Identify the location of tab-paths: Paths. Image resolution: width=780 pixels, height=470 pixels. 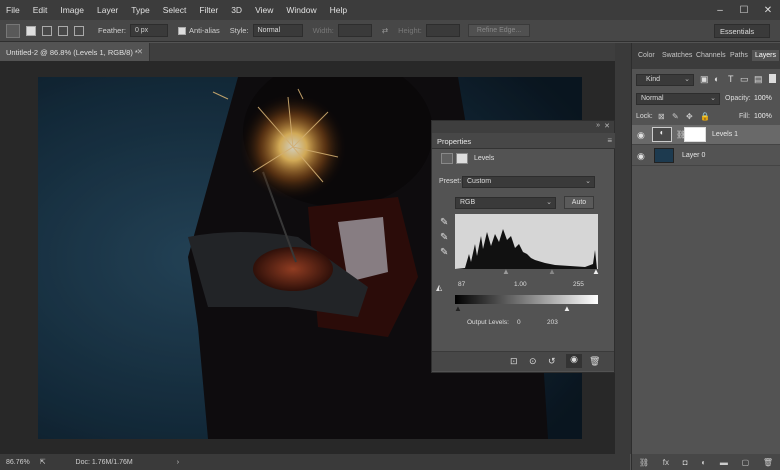
(739, 55).